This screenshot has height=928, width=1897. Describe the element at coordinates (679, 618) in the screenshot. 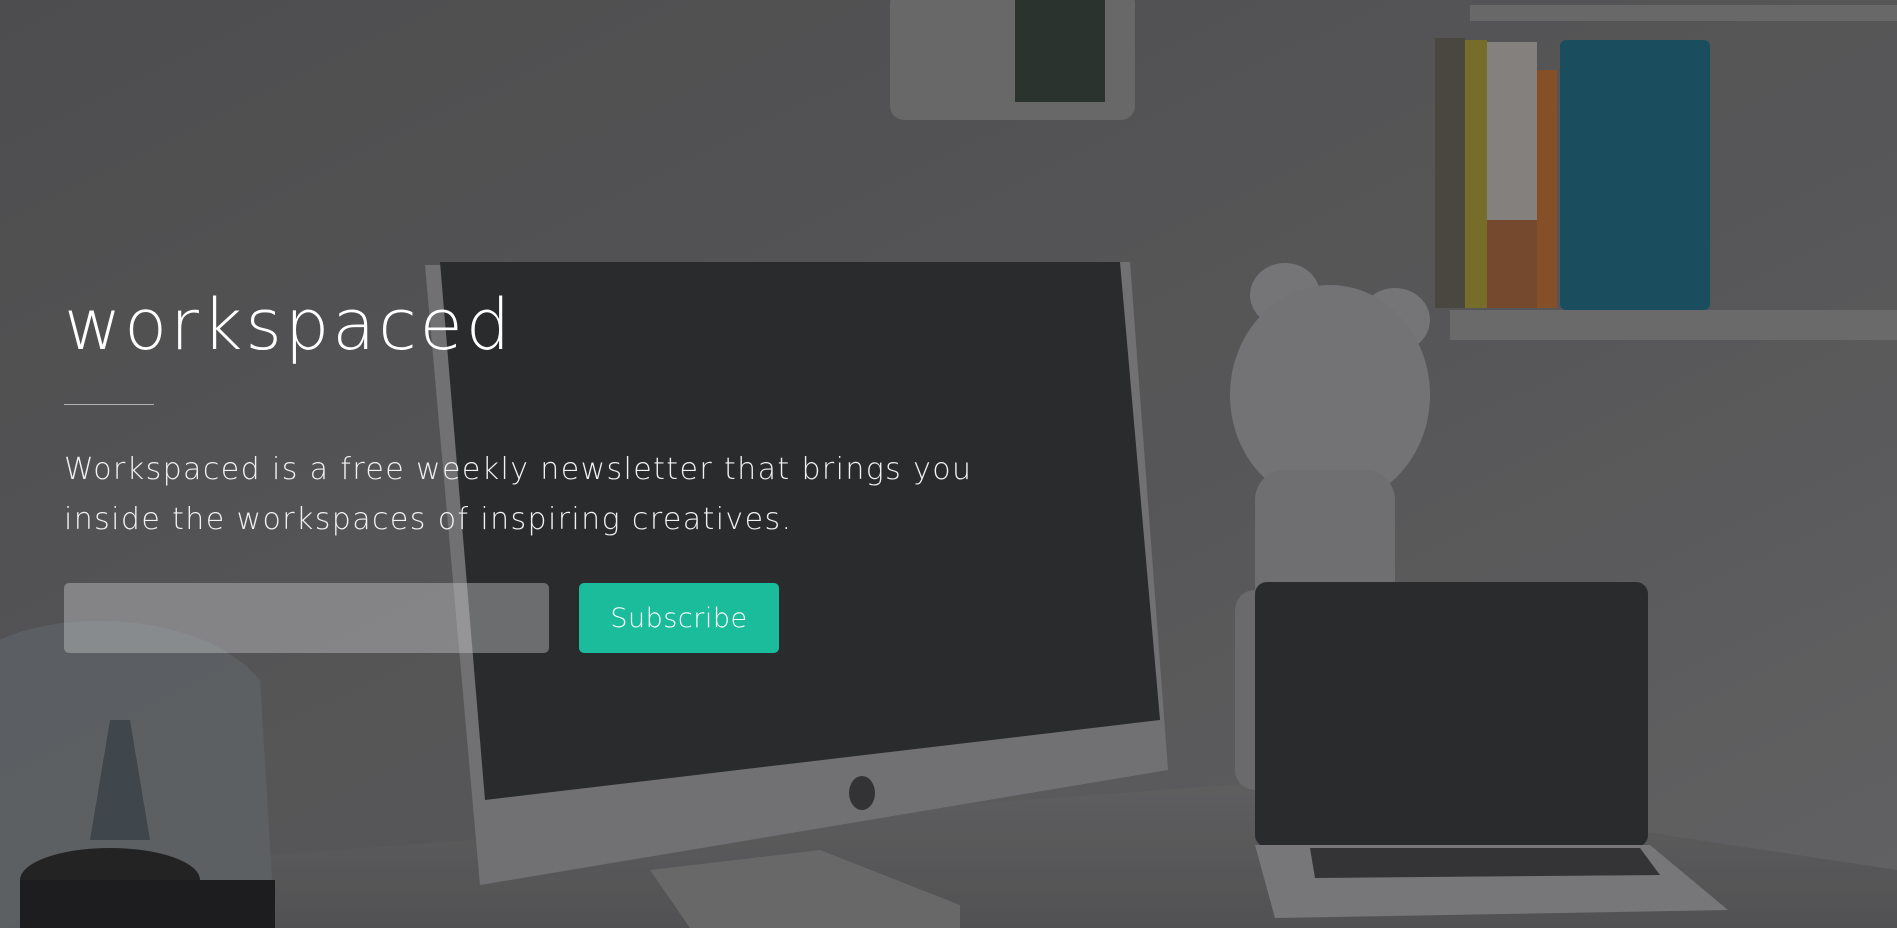

I see `subscribe-button: Subscribe` at that location.